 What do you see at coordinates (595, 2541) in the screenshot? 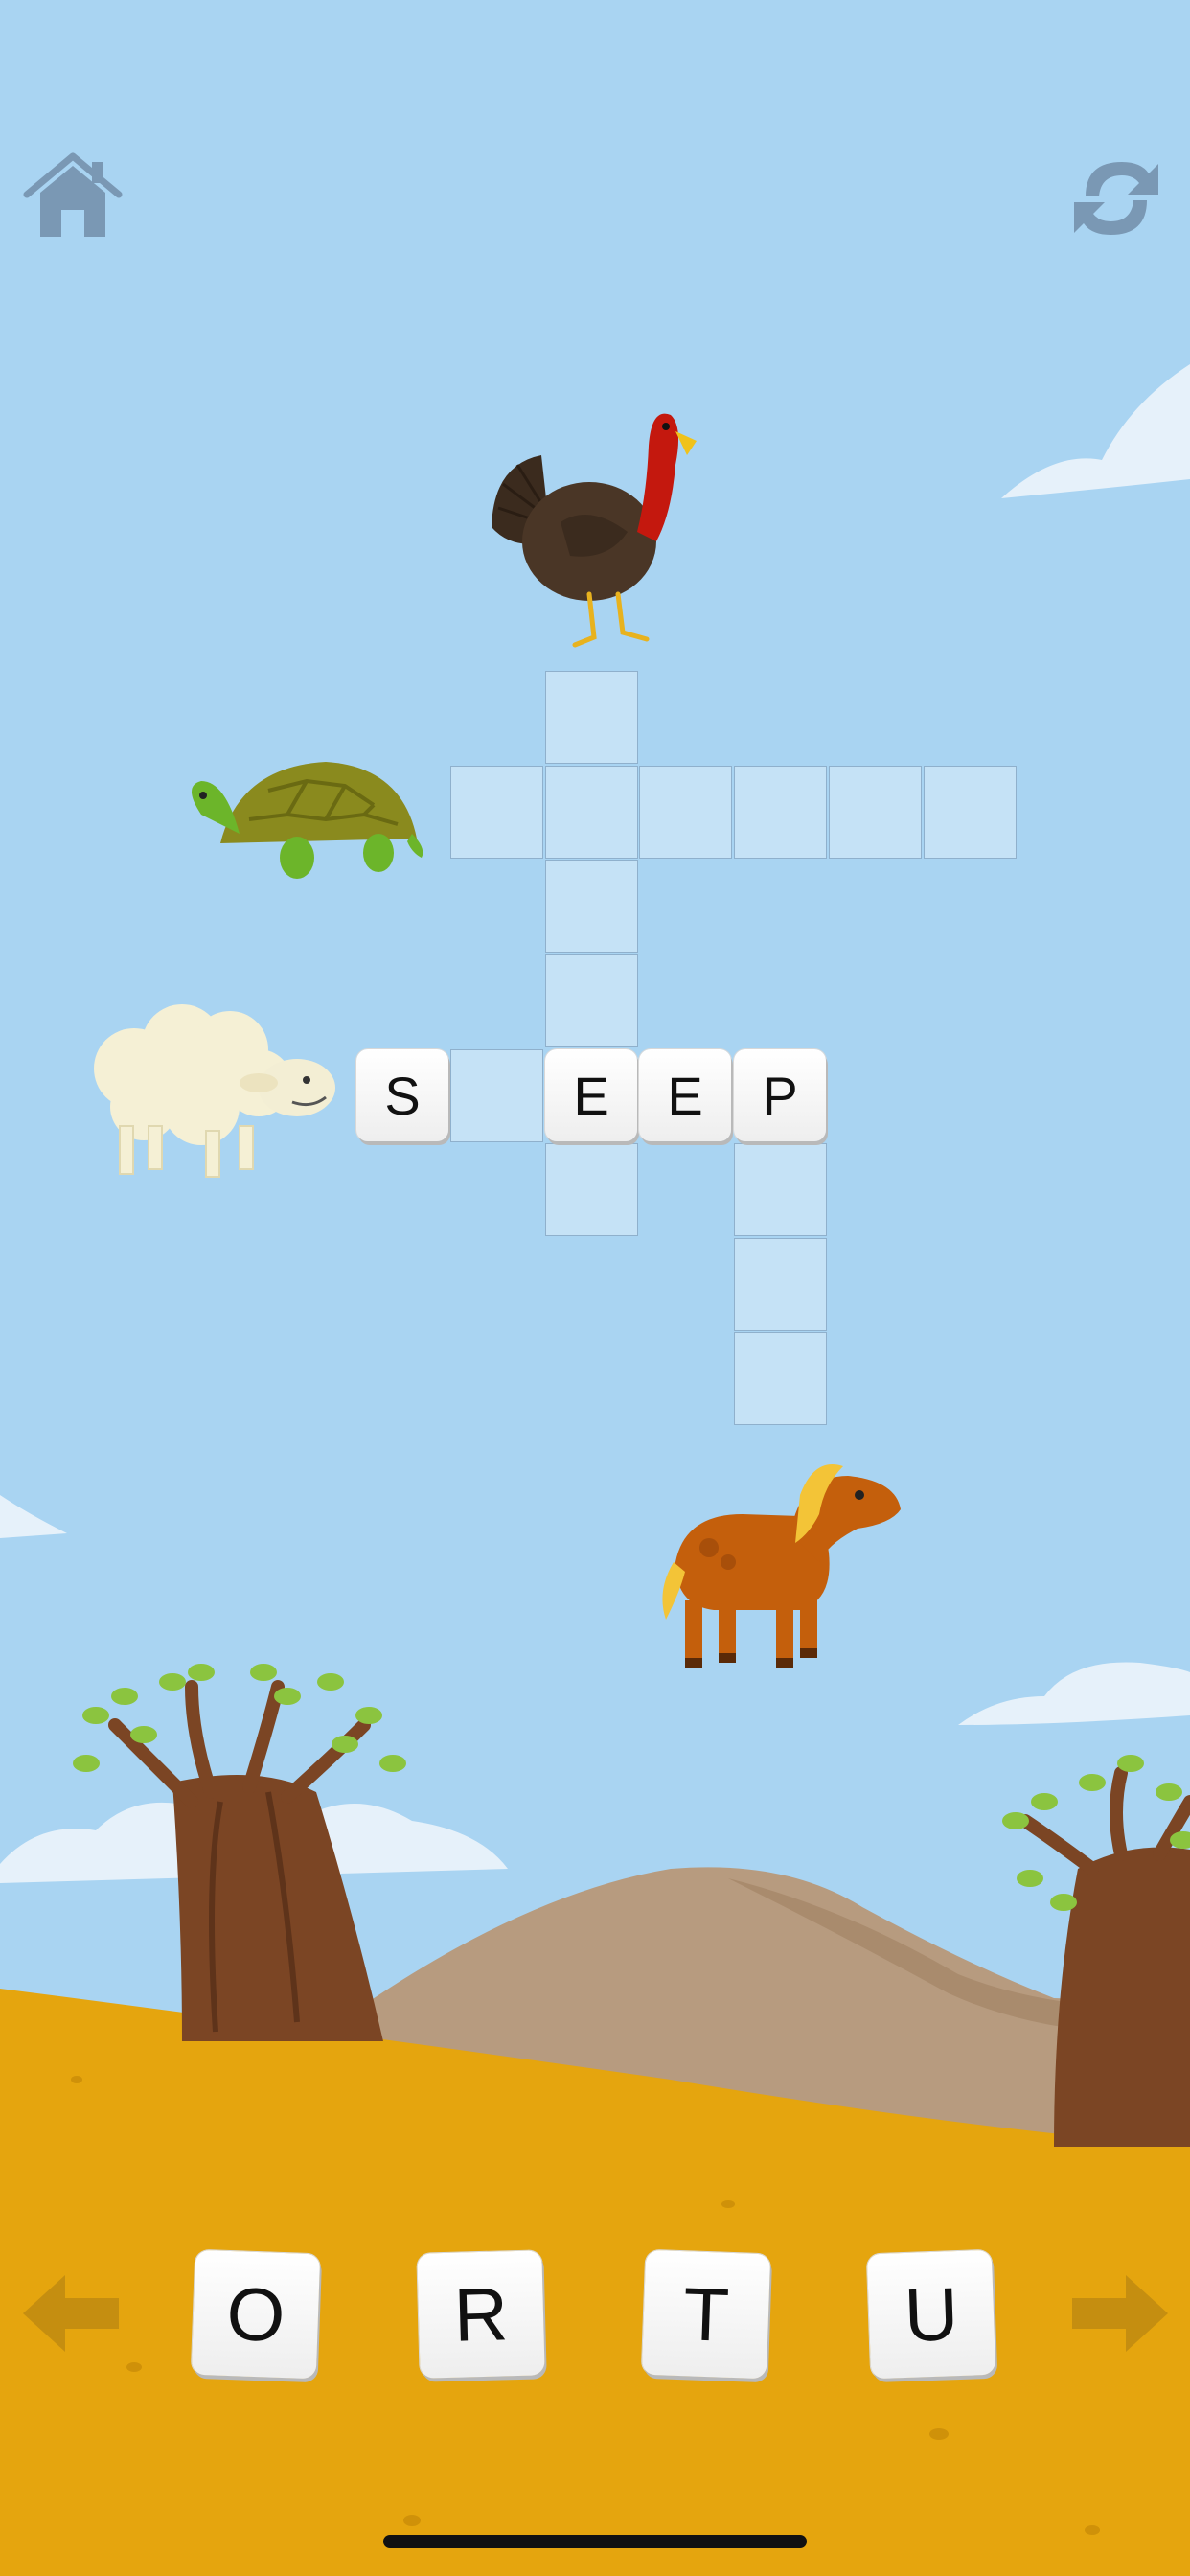
I see `home-indicator` at bounding box center [595, 2541].